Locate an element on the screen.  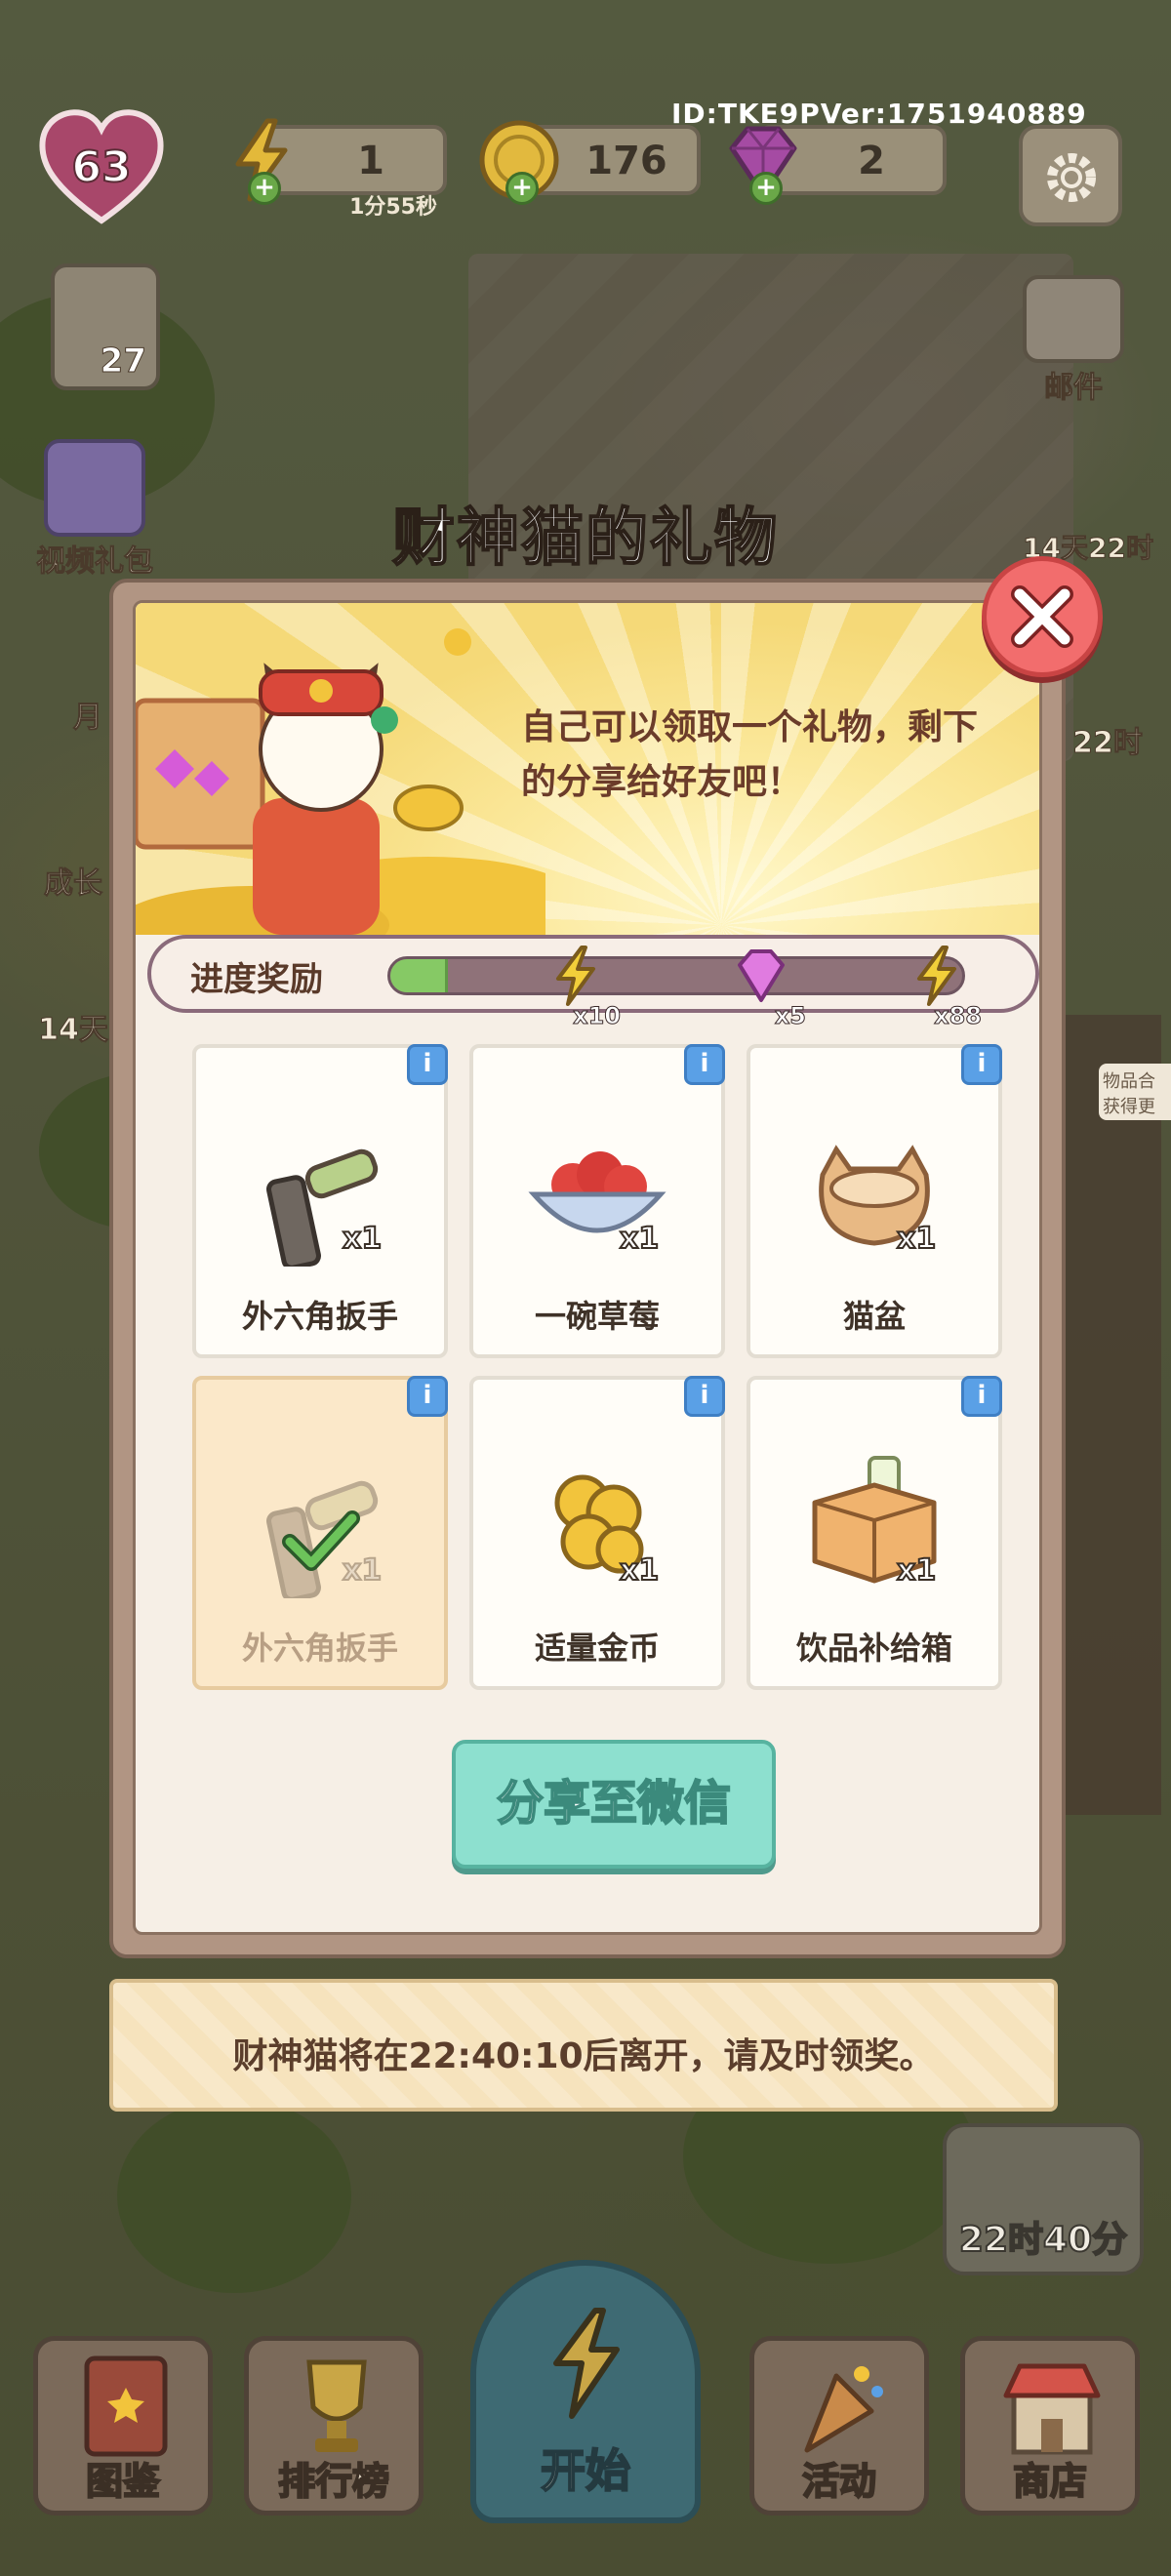
leaderboard-button: 排行榜 is located at coordinates (334, 2426).